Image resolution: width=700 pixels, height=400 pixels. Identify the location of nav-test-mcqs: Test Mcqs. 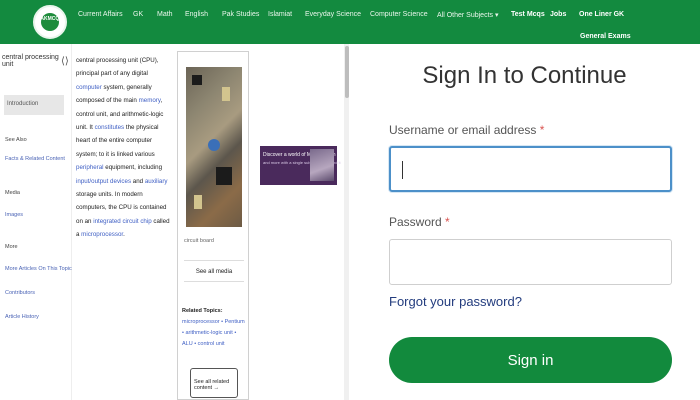
(528, 14).